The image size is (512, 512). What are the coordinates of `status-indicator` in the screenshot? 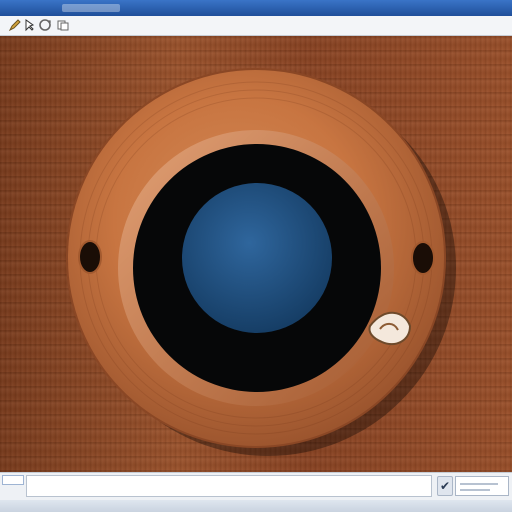 It's located at (13, 480).